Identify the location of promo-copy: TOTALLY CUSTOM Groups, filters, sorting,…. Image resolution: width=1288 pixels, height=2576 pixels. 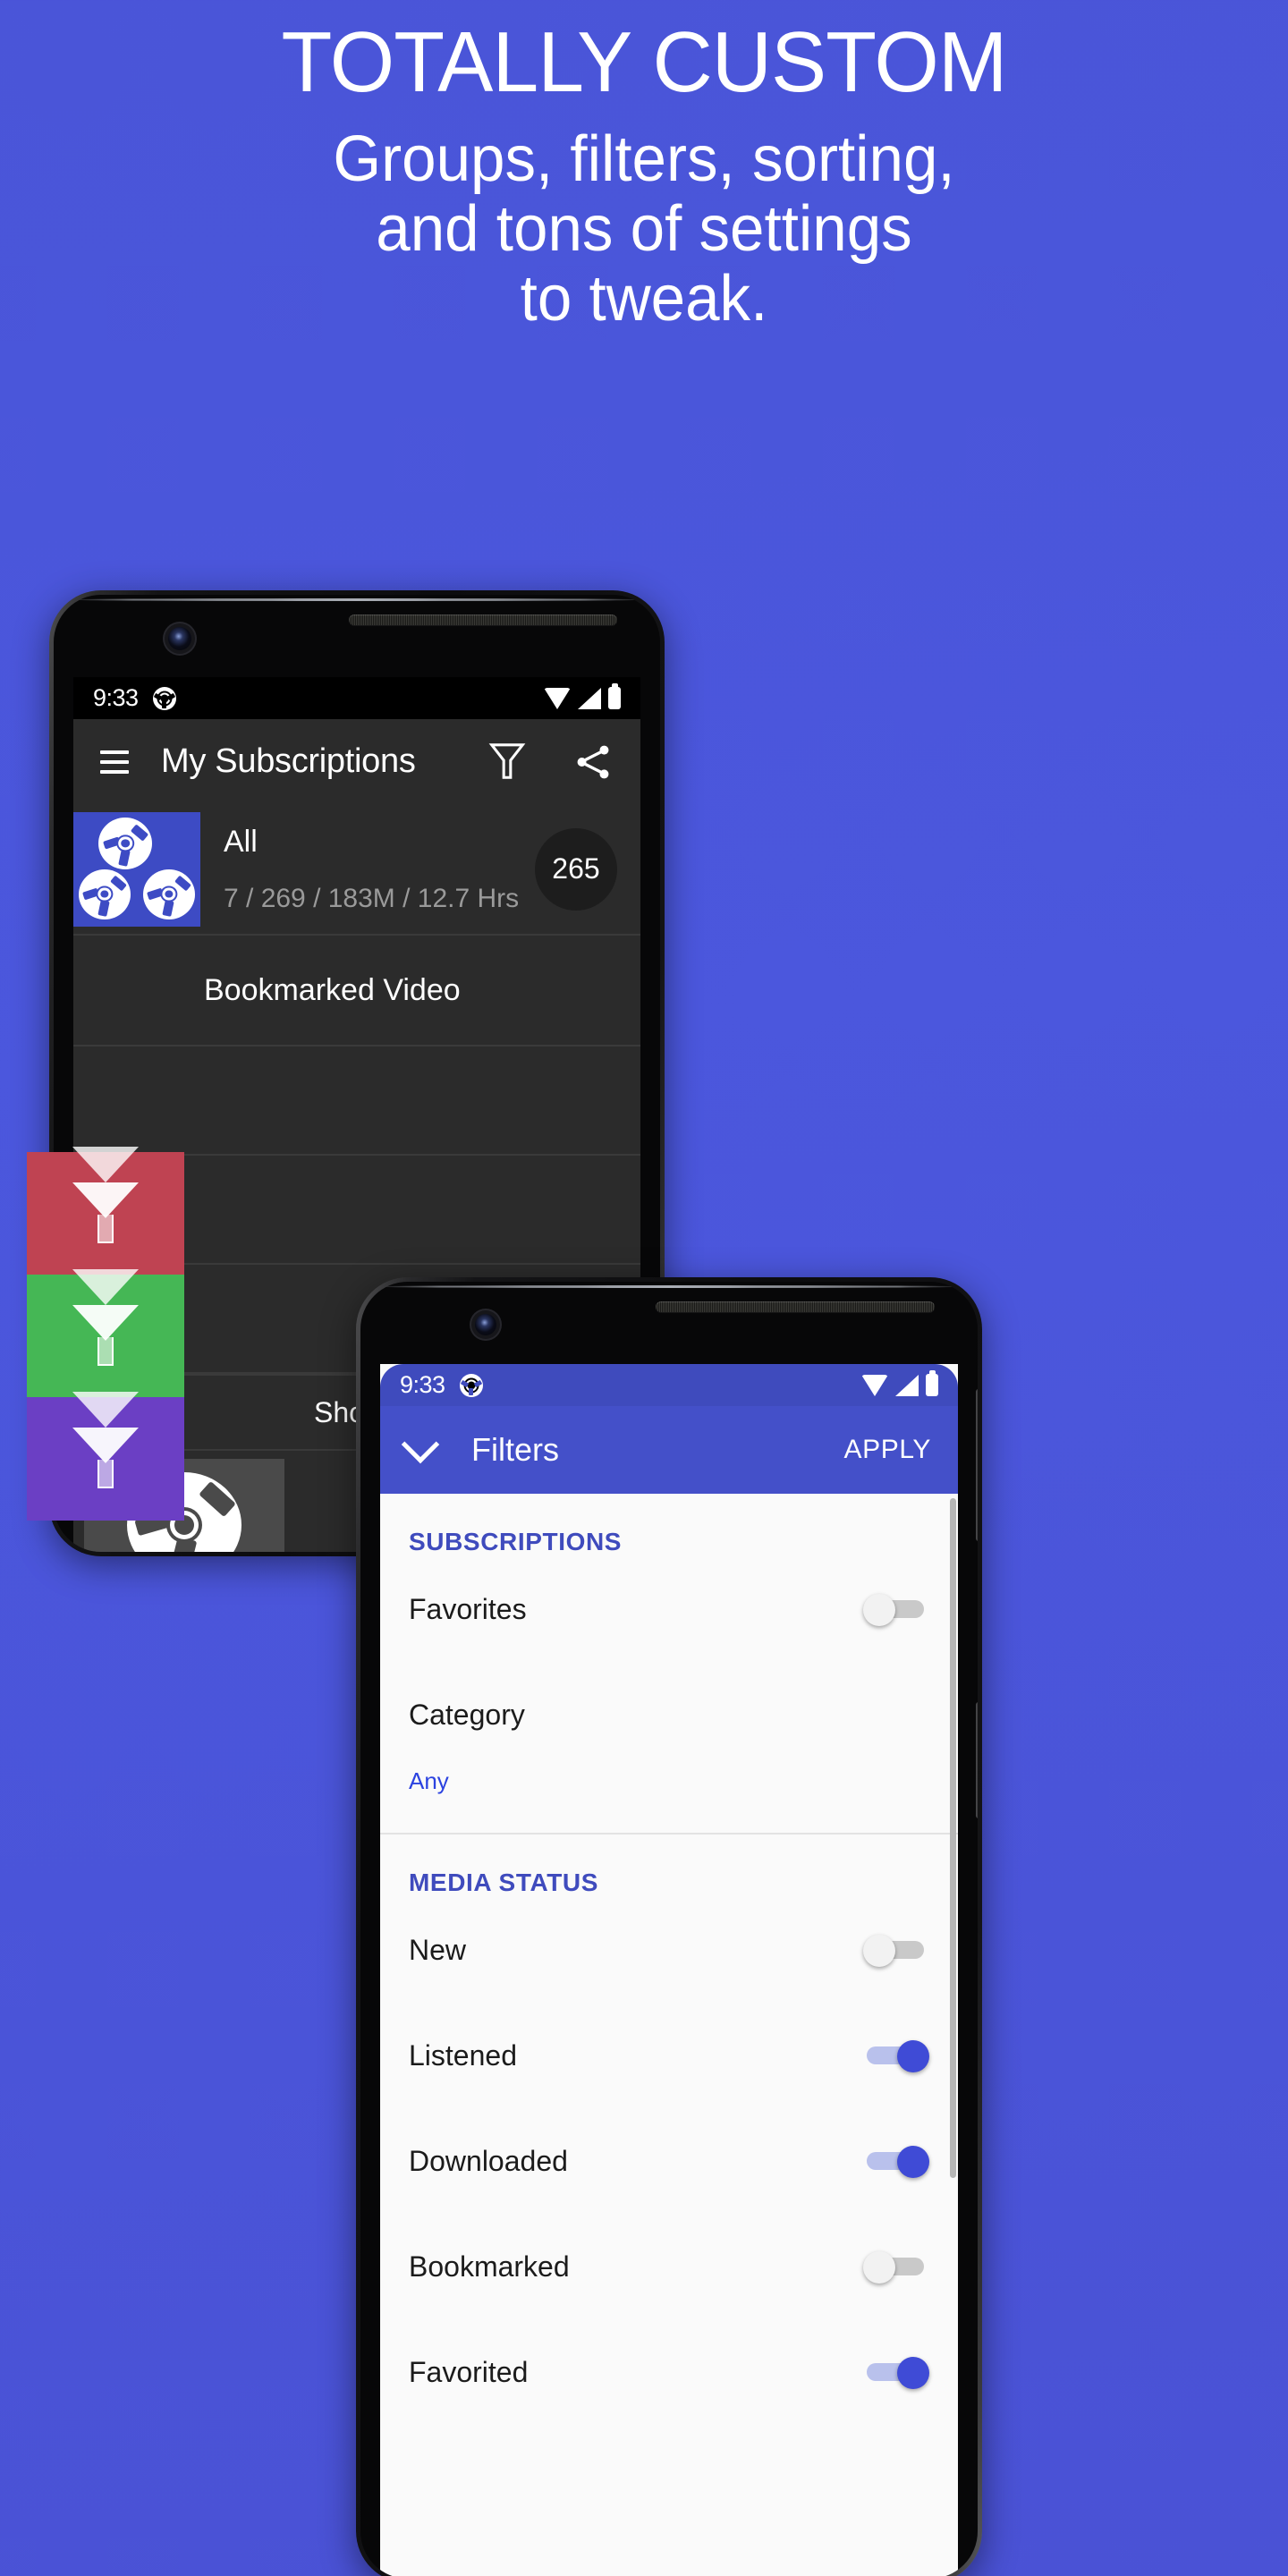
(644, 167).